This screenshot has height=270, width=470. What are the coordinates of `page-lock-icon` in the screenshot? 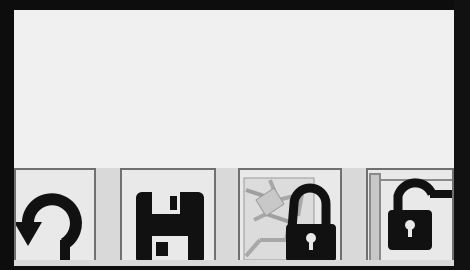 It's located at (410, 216).